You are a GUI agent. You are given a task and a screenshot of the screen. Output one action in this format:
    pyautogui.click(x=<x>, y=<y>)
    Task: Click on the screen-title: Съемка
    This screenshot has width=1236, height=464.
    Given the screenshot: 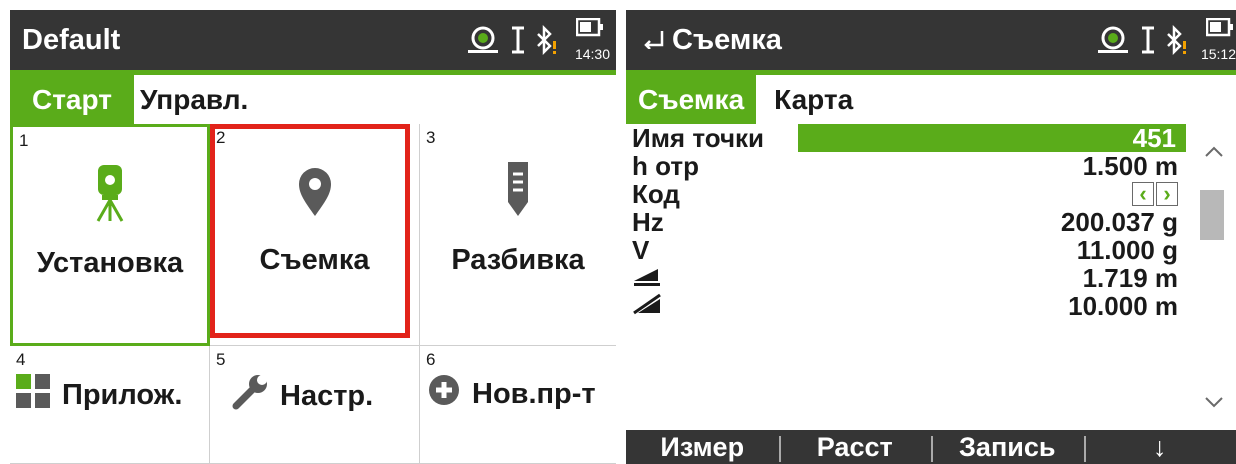 What is the action you would take?
    pyautogui.click(x=727, y=39)
    